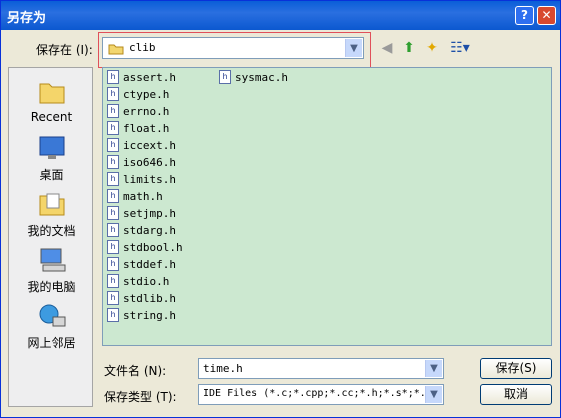 This screenshot has width=561, height=418. Describe the element at coordinates (141, 264) in the screenshot. I see `file-item: h stddef.h` at that location.